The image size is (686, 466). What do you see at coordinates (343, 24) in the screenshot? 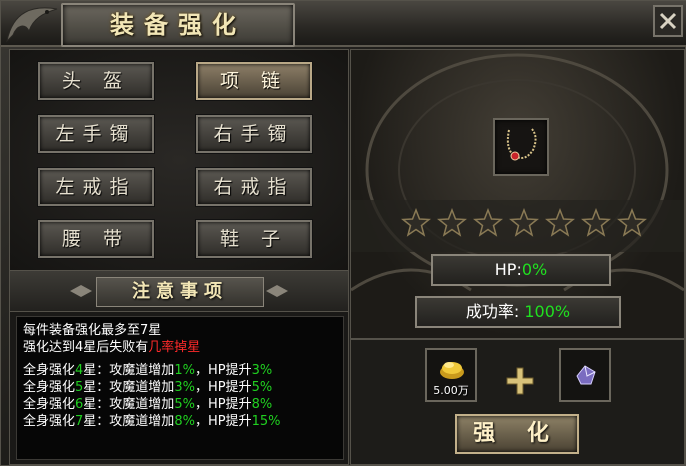
I see `title-bar: 装备强化` at bounding box center [343, 24].